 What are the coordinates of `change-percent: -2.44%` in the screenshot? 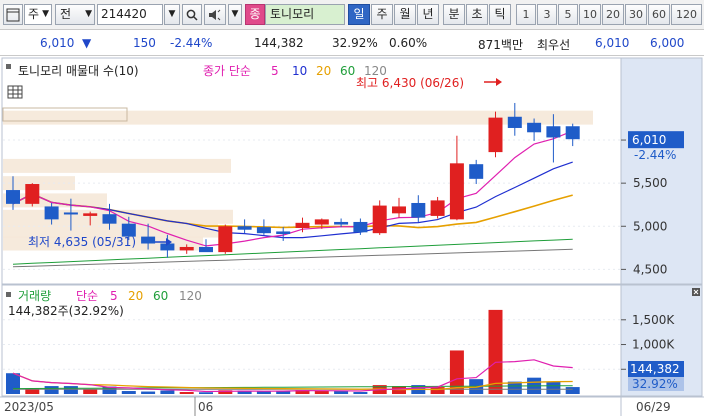 It's located at (191, 43).